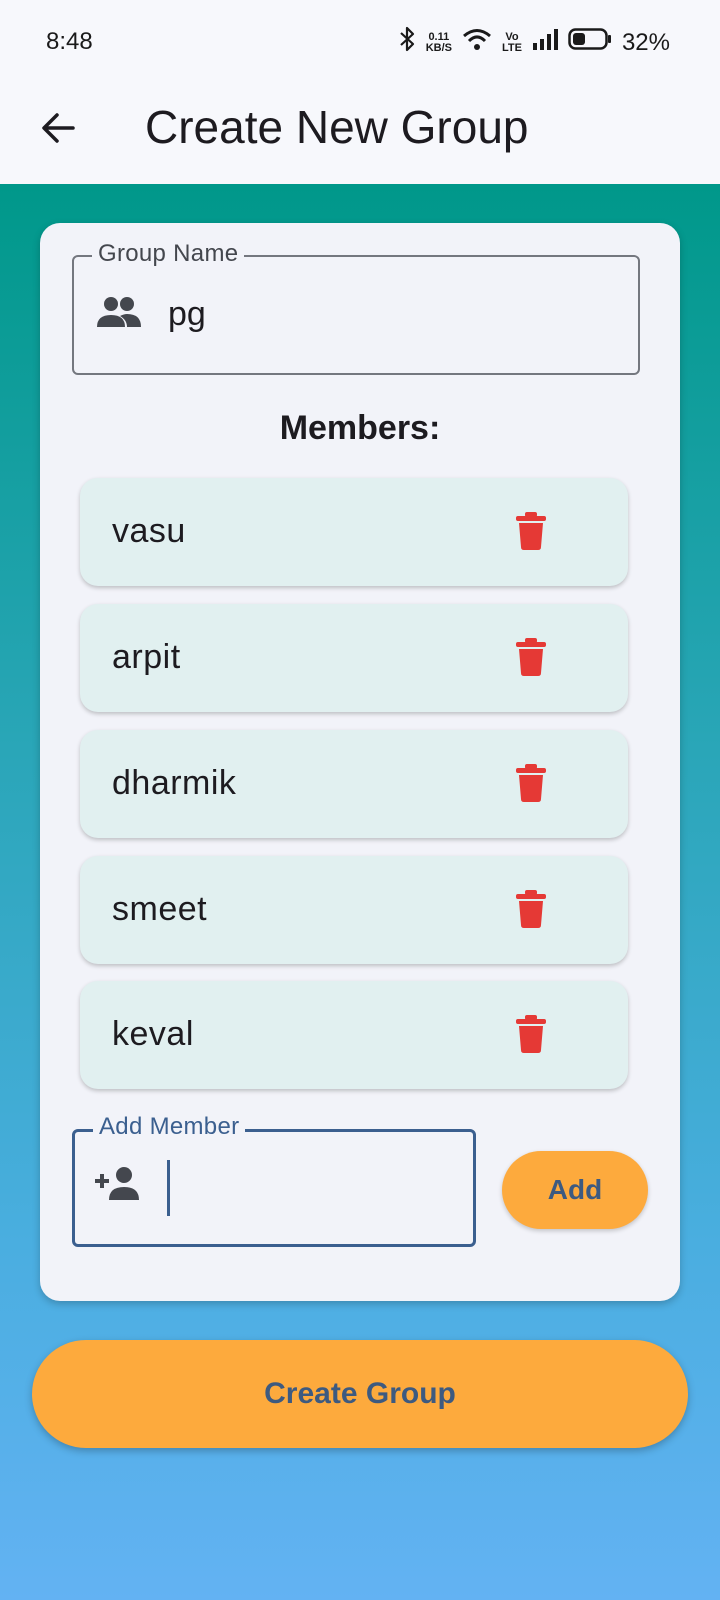  I want to click on status-time: 8:48, so click(69, 41).